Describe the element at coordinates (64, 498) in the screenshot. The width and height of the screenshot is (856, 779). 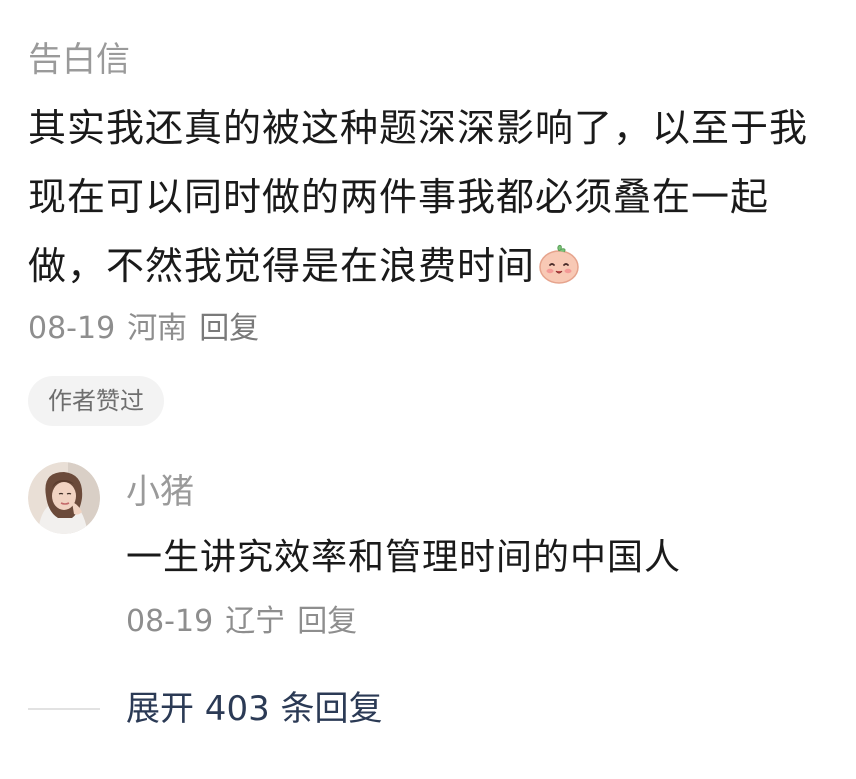
I see `avatar` at that location.